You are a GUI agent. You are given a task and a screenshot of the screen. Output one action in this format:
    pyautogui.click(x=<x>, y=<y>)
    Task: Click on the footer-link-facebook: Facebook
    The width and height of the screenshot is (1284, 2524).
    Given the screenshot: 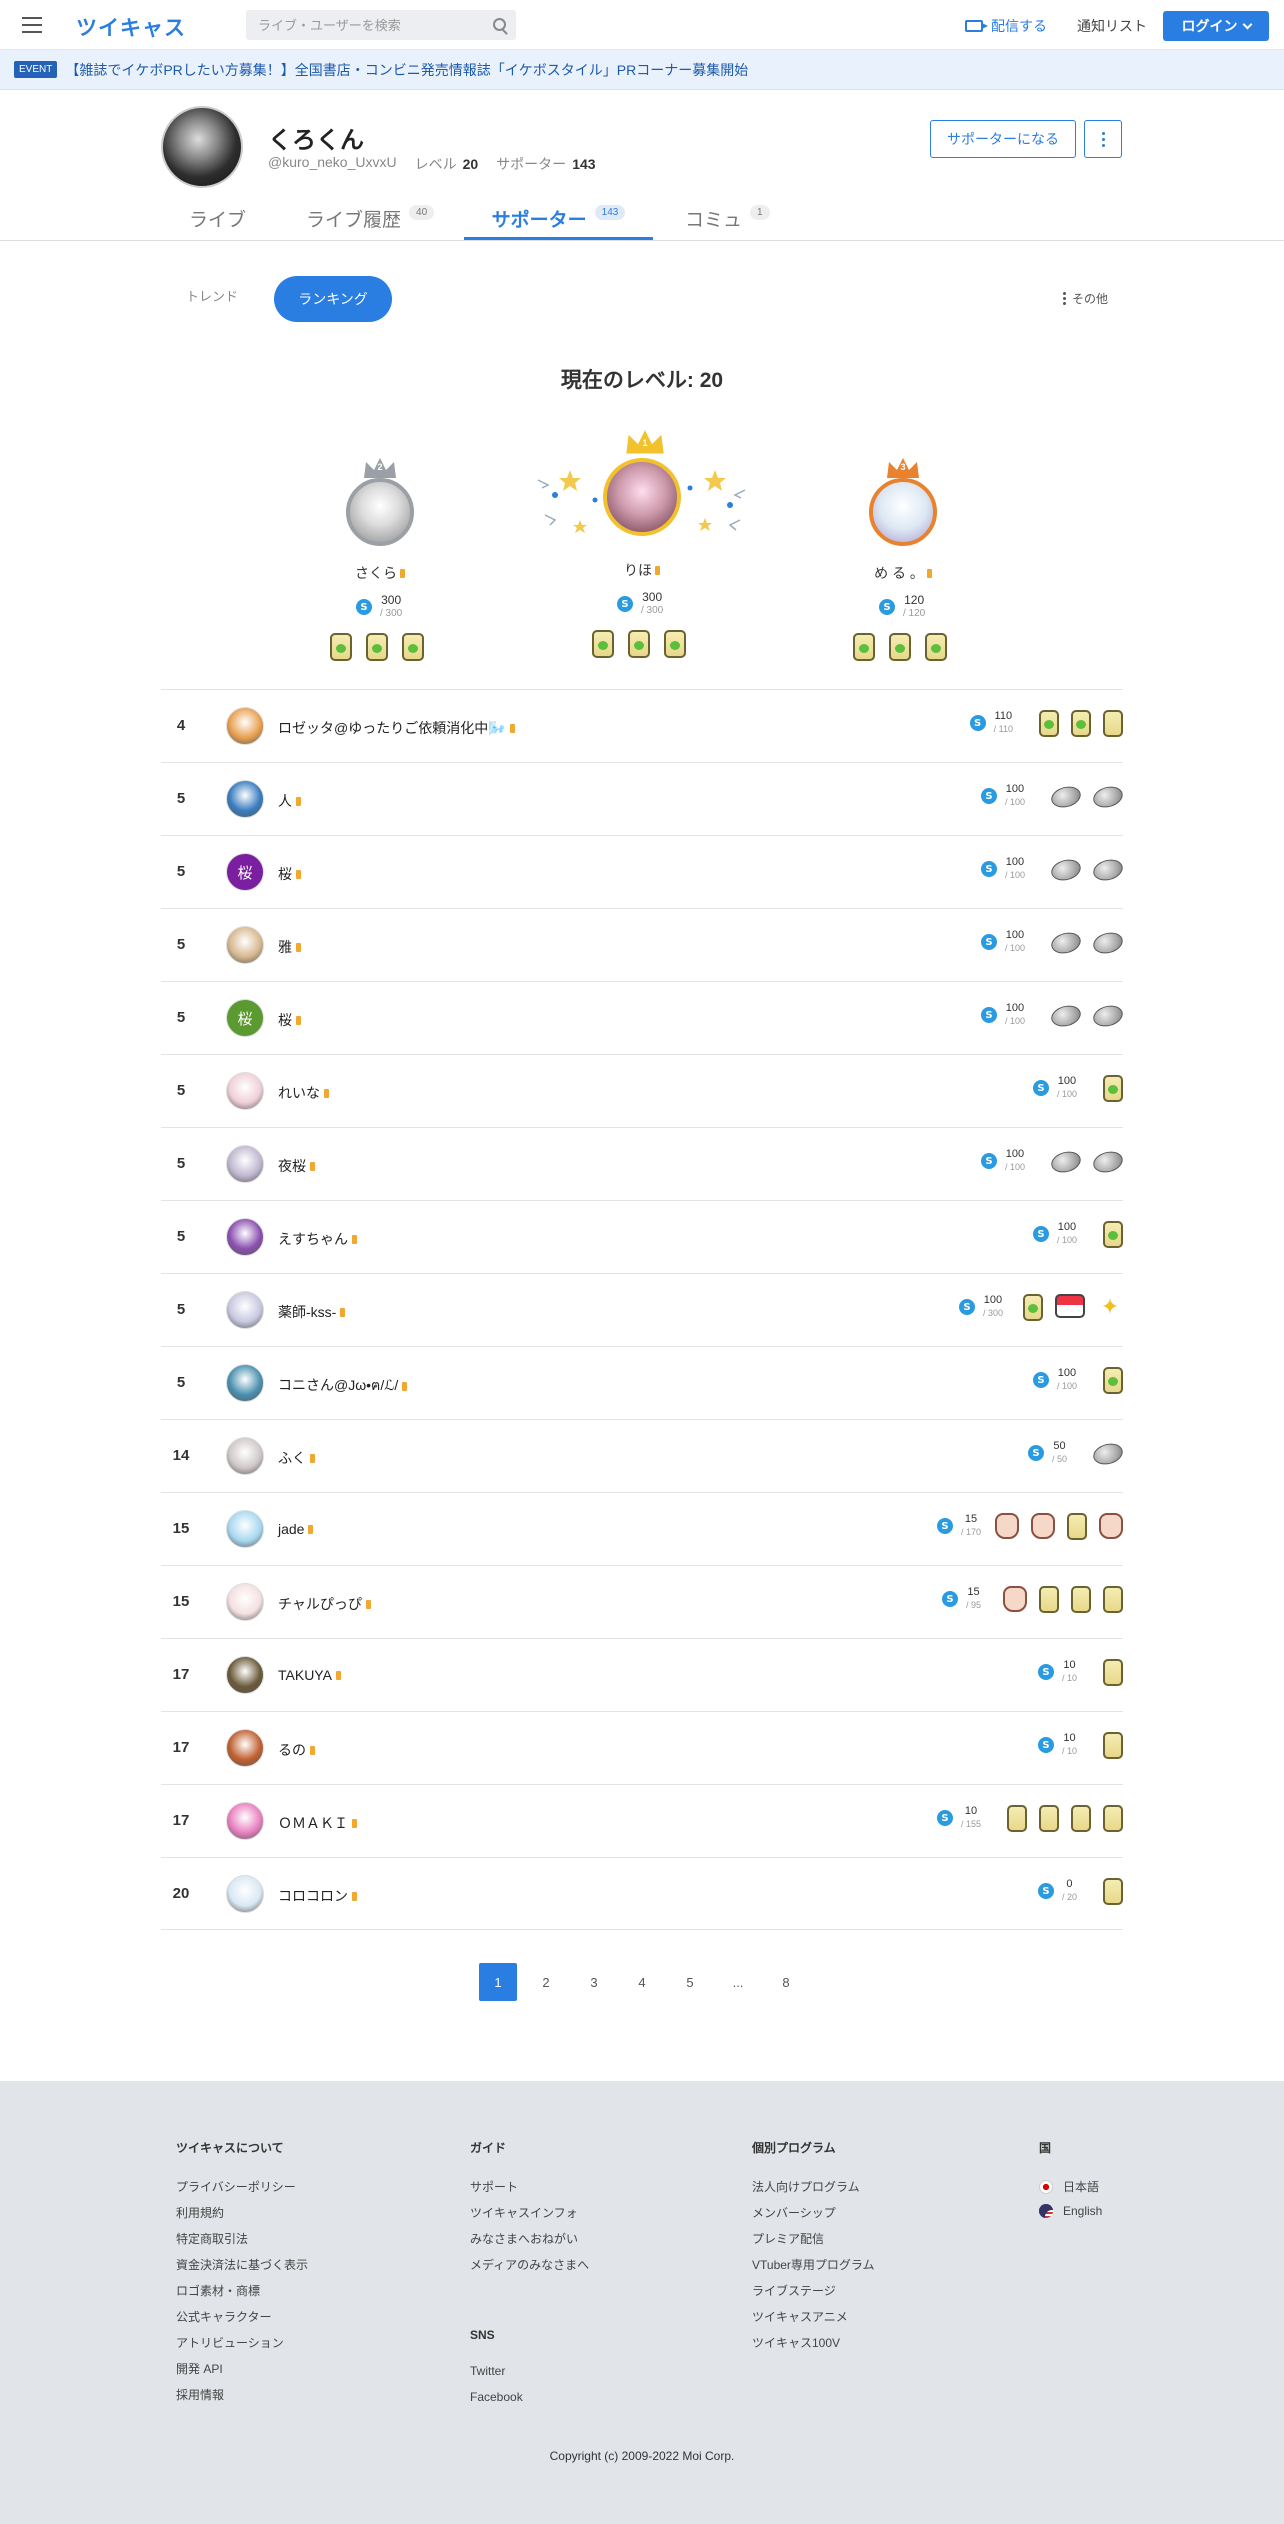 What is the action you would take?
    pyautogui.click(x=529, y=2403)
    